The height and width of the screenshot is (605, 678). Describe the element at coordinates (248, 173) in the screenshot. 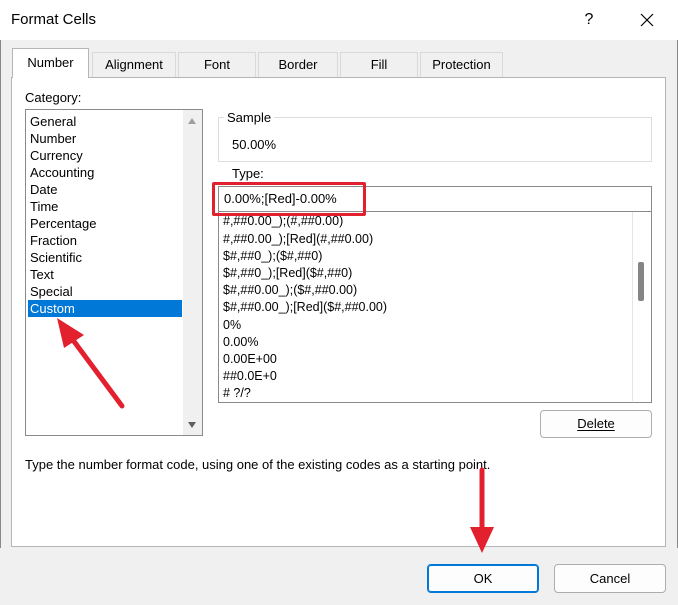

I see `type-label: Type:` at that location.